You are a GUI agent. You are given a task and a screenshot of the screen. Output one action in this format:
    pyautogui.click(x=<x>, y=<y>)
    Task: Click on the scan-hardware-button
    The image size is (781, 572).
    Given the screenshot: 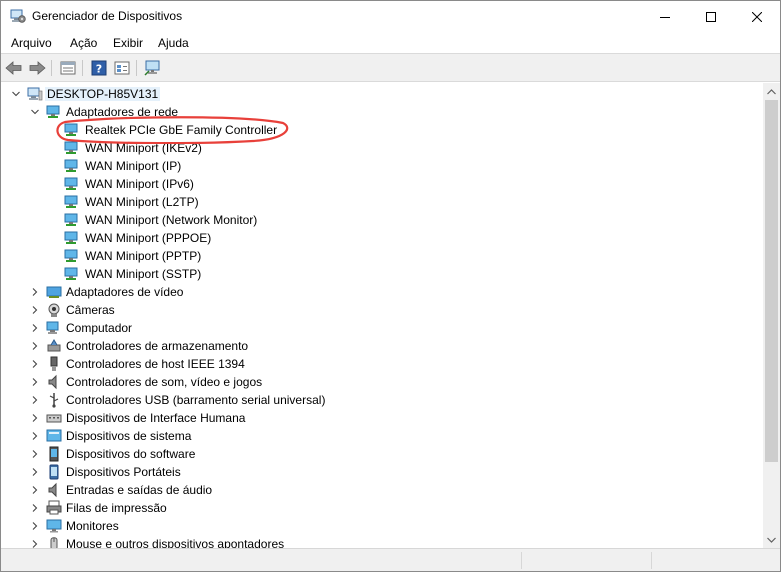 What is the action you would take?
    pyautogui.click(x=153, y=68)
    